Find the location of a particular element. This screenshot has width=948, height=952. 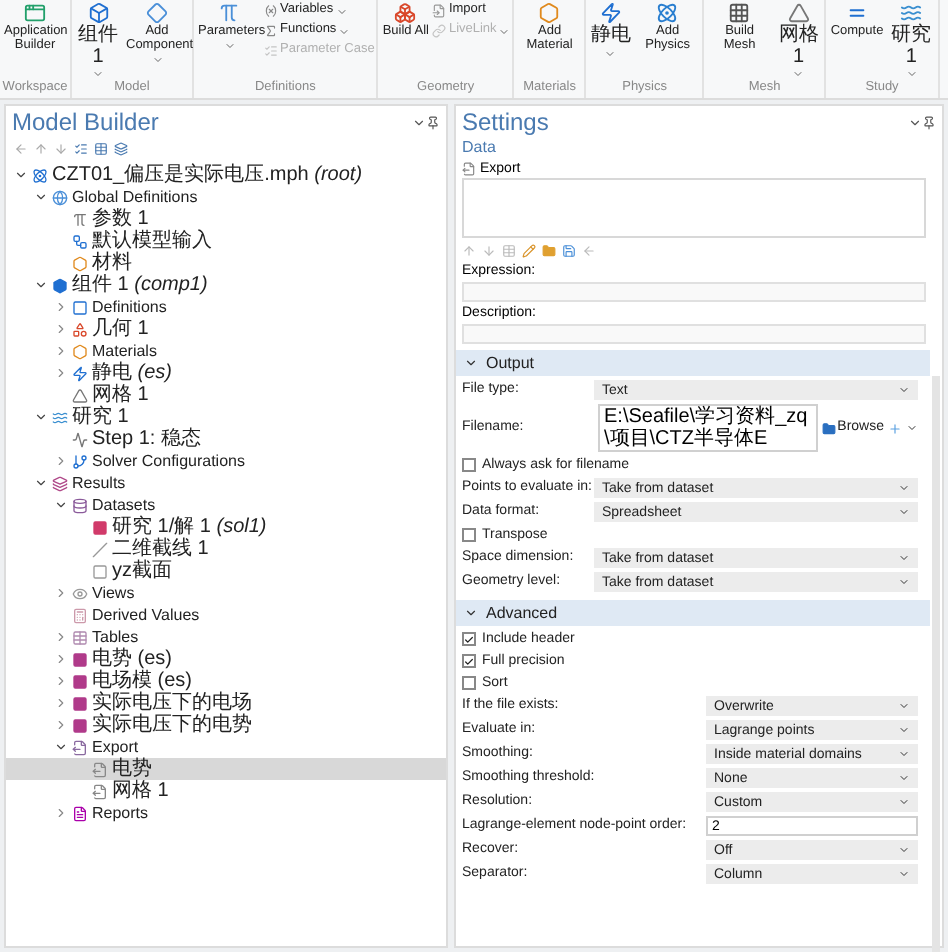

tree-item: 电场模 (es) is located at coordinates (226, 681).